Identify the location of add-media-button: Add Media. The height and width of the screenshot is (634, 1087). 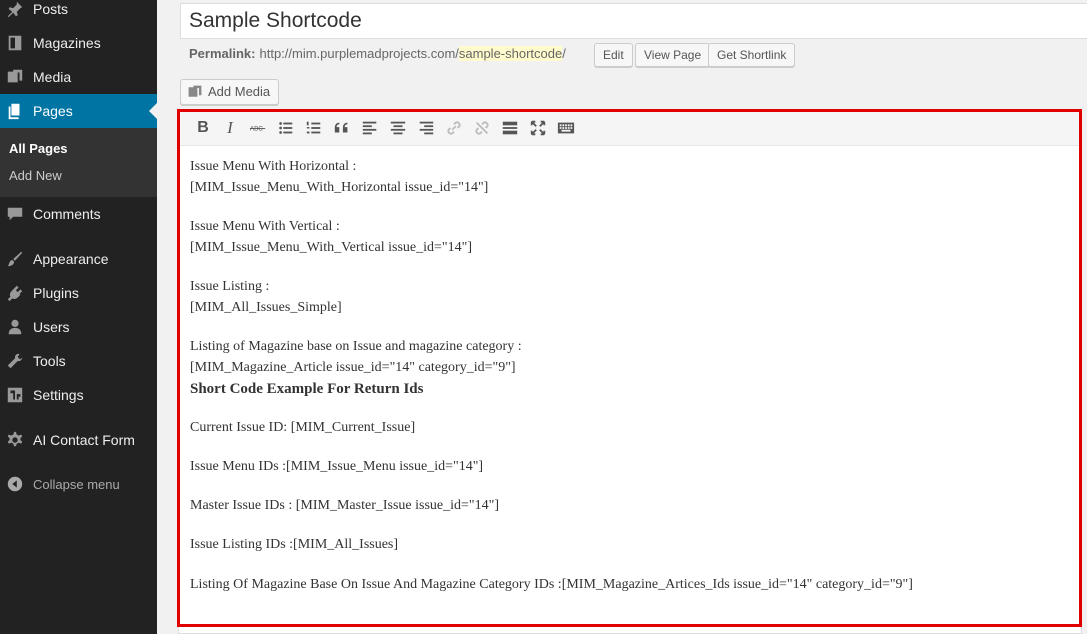
(230, 92).